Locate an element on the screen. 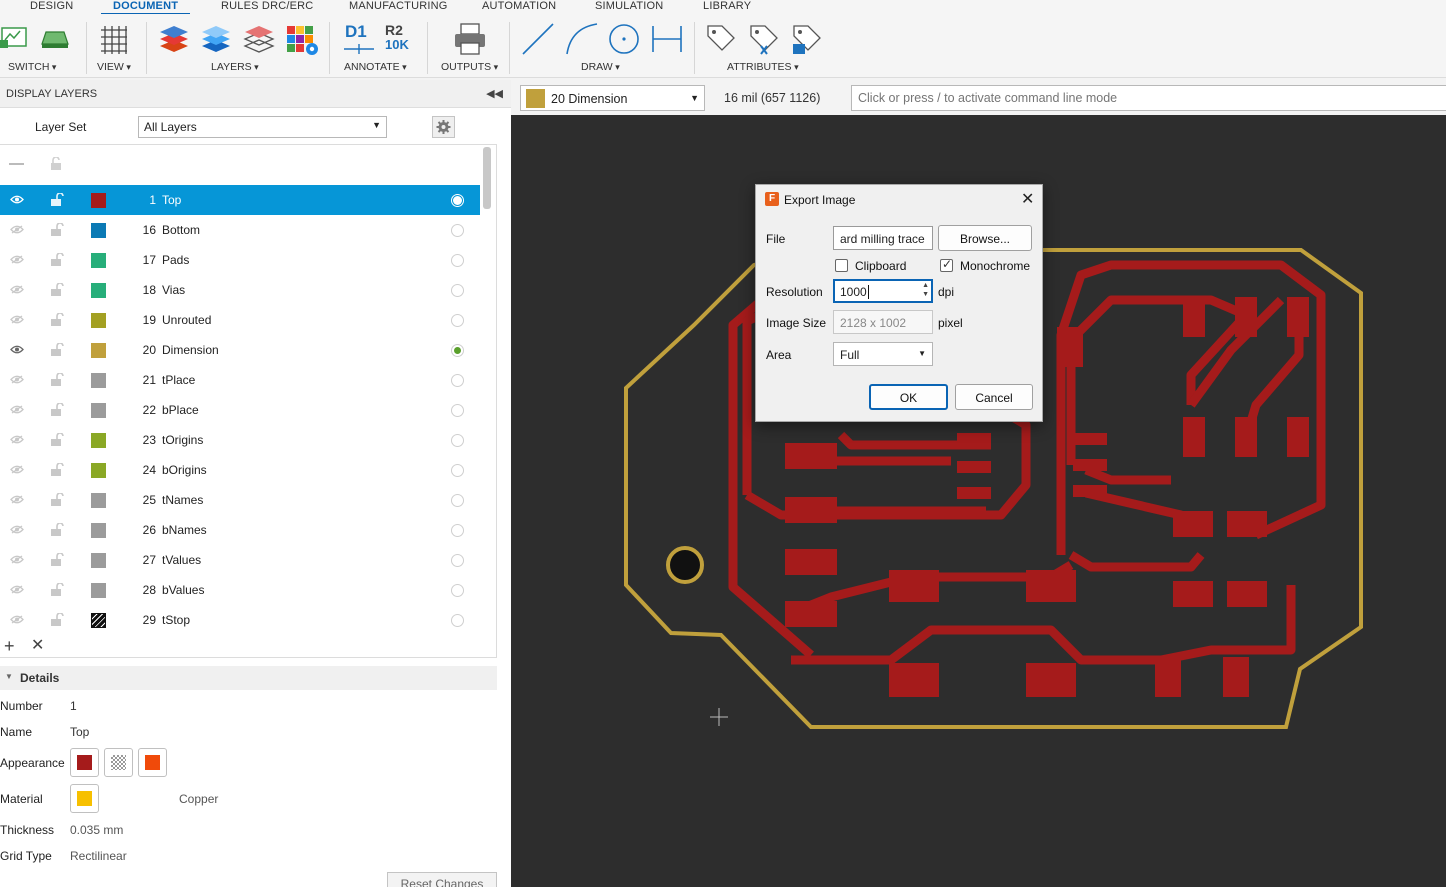  tab-simulation: SIMULATION is located at coordinates (629, 6).